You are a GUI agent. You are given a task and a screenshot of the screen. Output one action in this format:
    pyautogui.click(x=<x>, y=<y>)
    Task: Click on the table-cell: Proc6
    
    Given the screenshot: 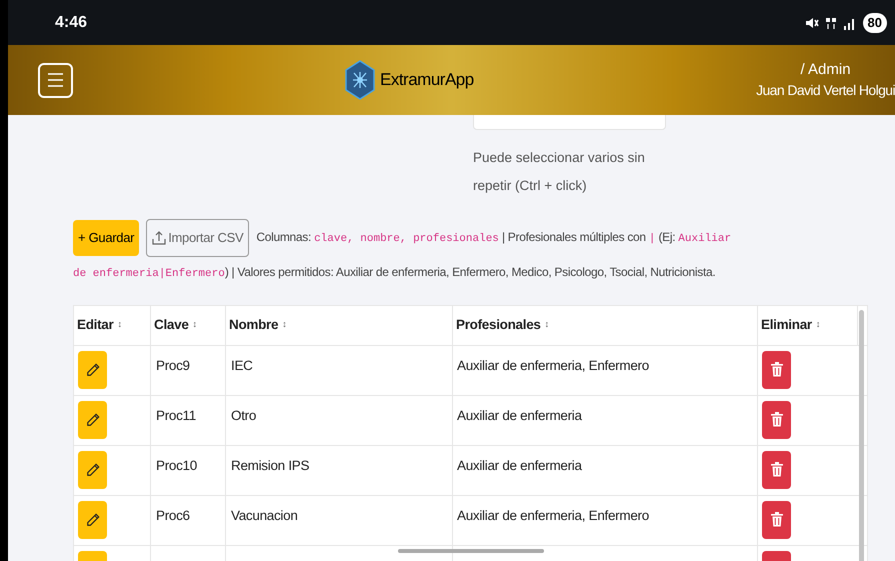 What is the action you would take?
    pyautogui.click(x=188, y=520)
    